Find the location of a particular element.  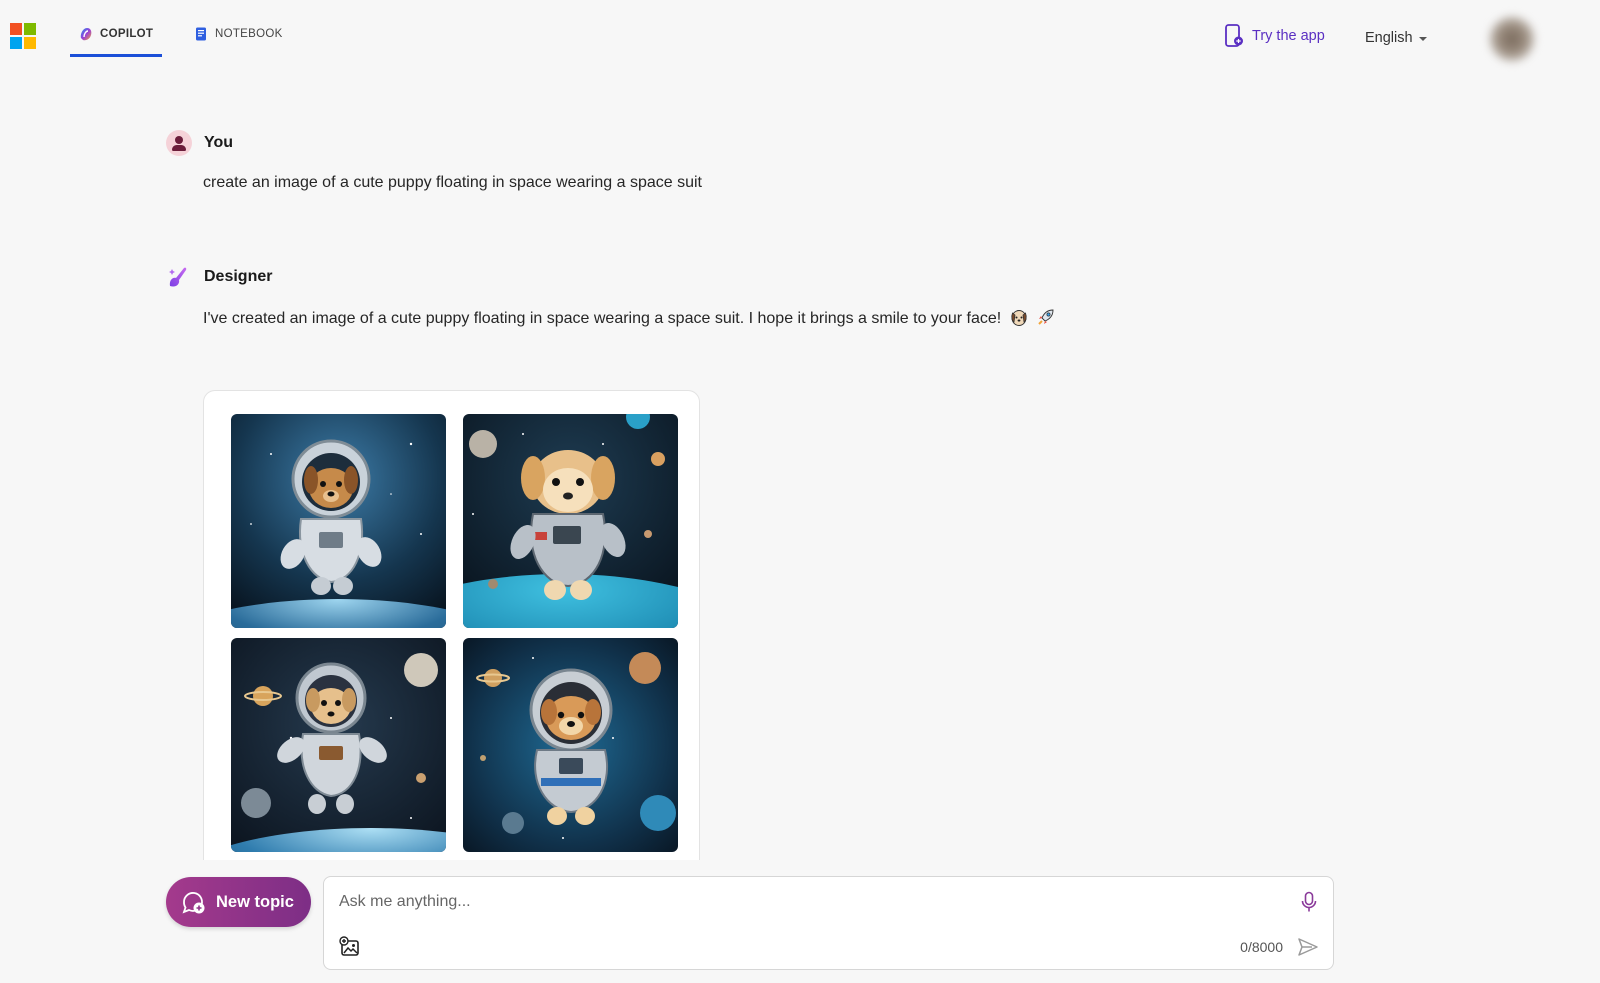

designer-message-header: Designer is located at coordinates (219, 277).